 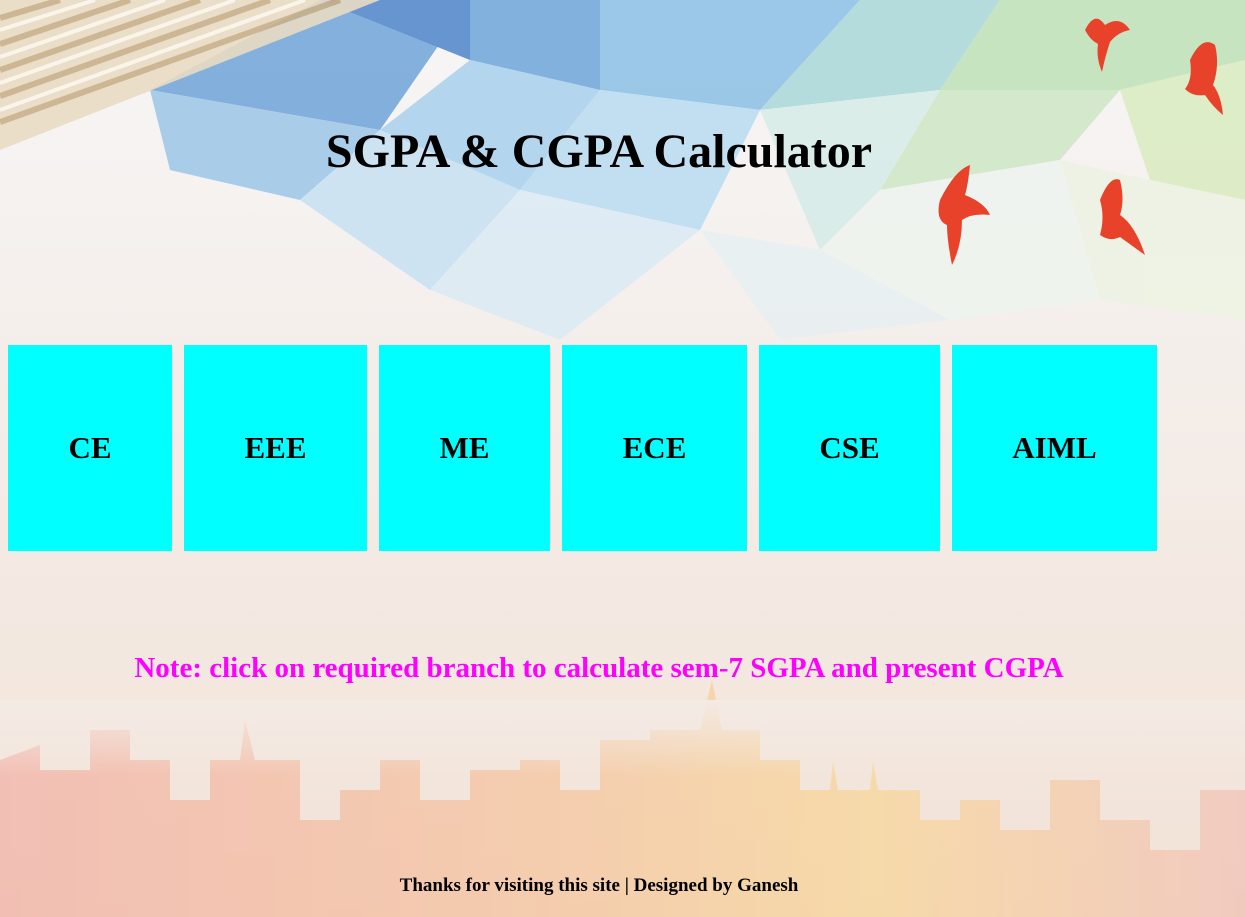 What do you see at coordinates (1054, 448) in the screenshot?
I see `branch-button-aiml: AIML` at bounding box center [1054, 448].